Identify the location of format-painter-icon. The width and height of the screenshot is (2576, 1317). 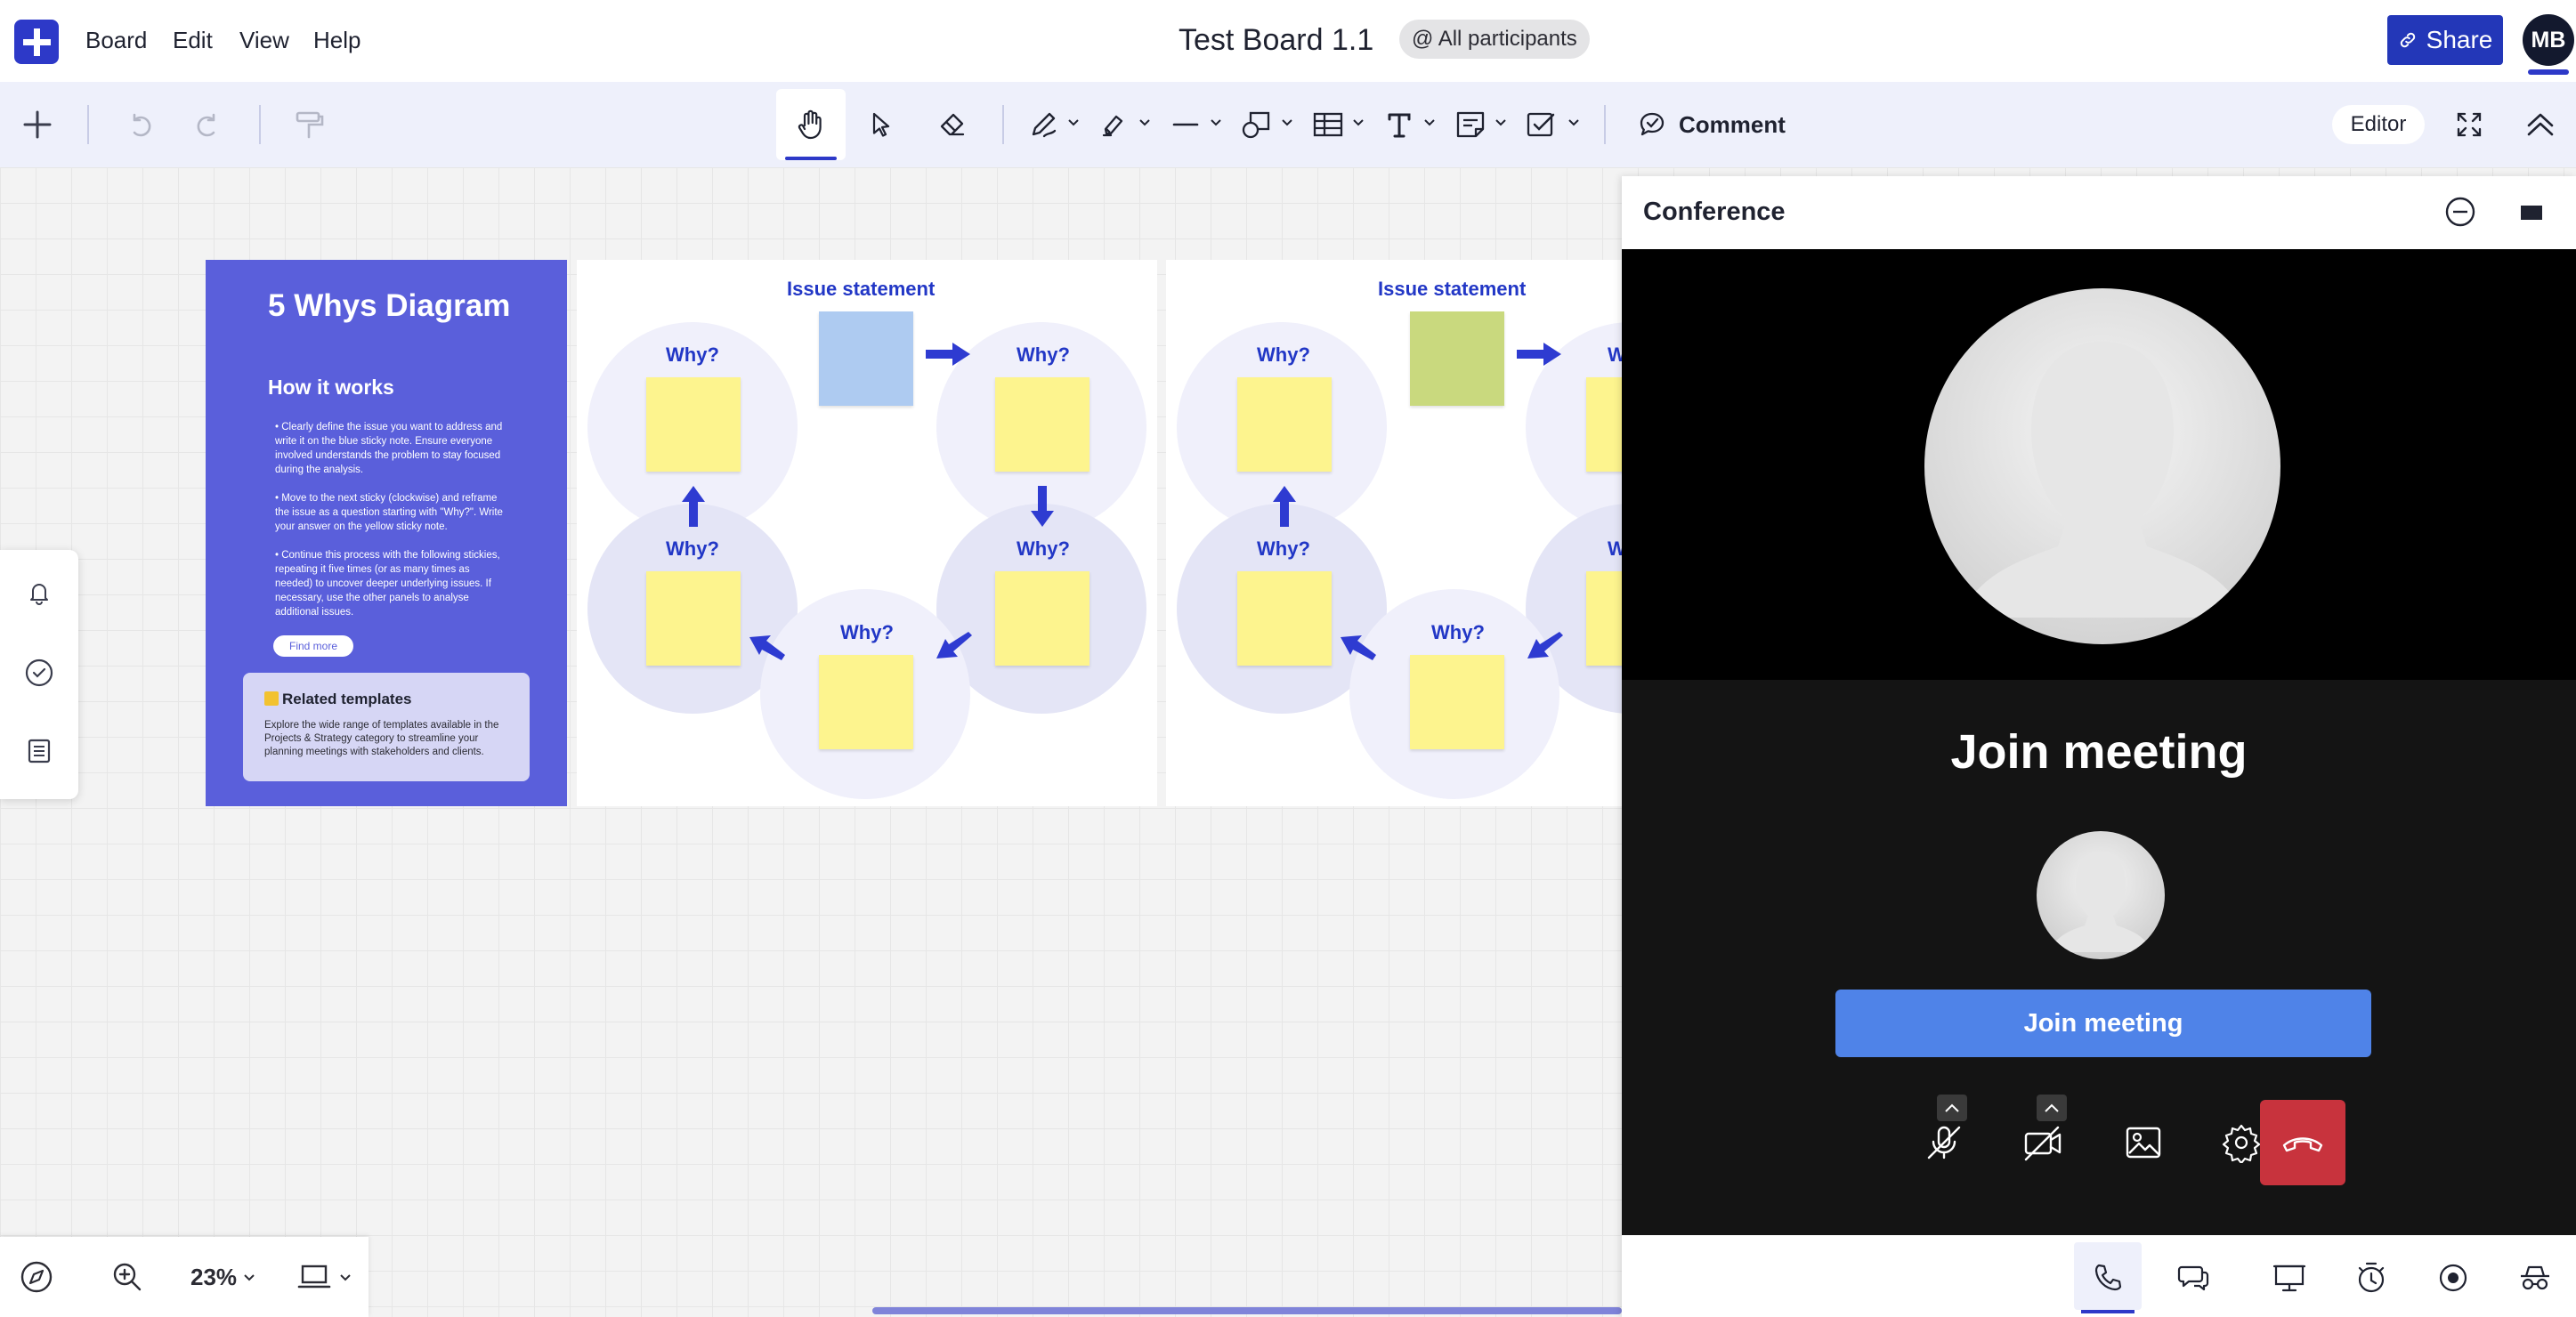
(310, 124).